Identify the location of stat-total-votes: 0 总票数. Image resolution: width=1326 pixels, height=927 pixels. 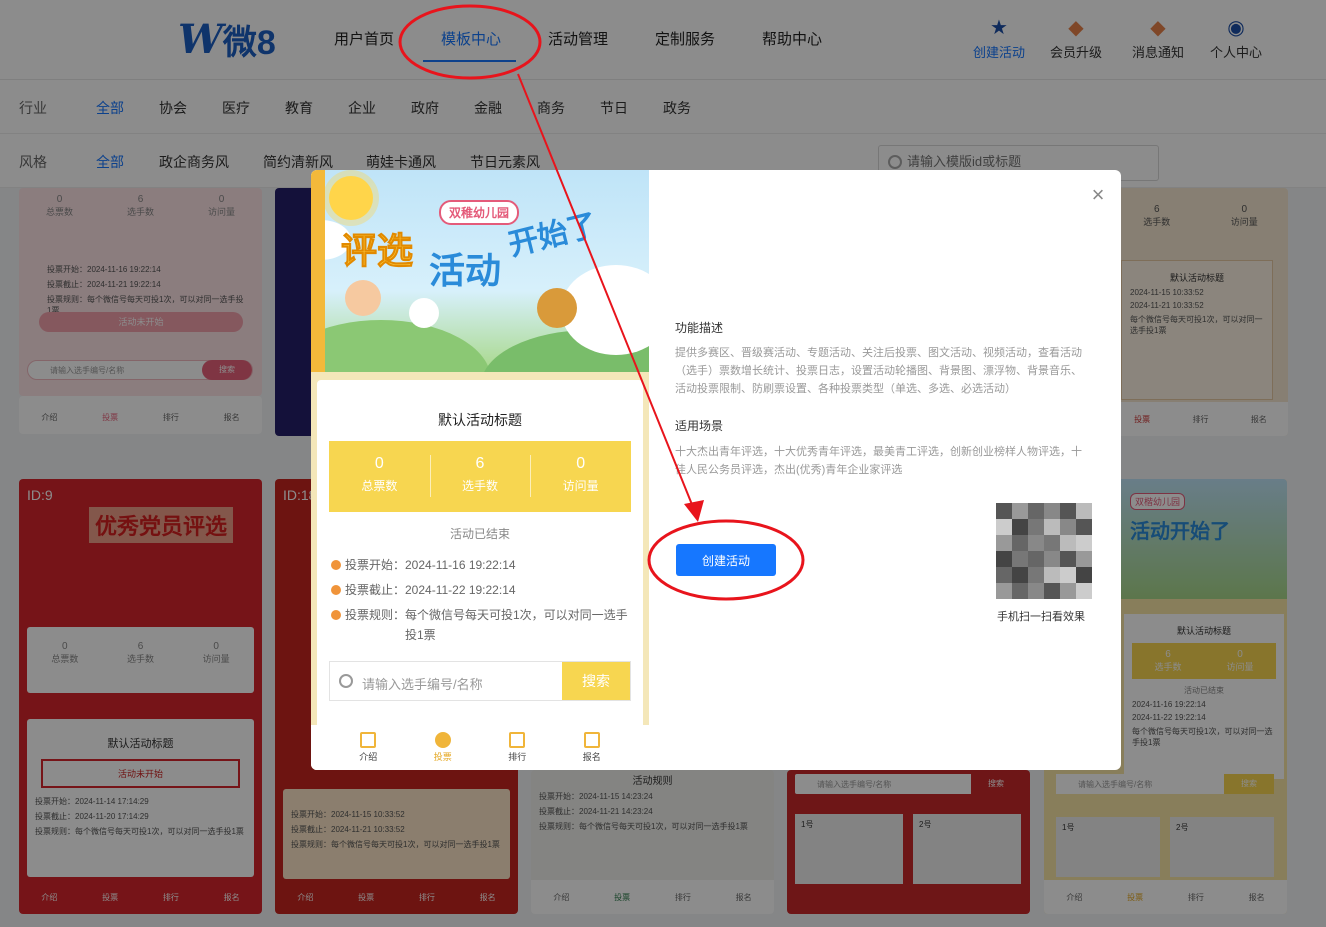
(379, 474).